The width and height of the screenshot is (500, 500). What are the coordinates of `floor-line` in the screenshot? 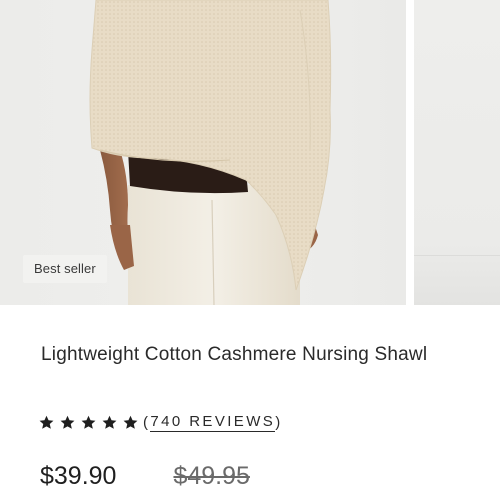 It's located at (457, 255).